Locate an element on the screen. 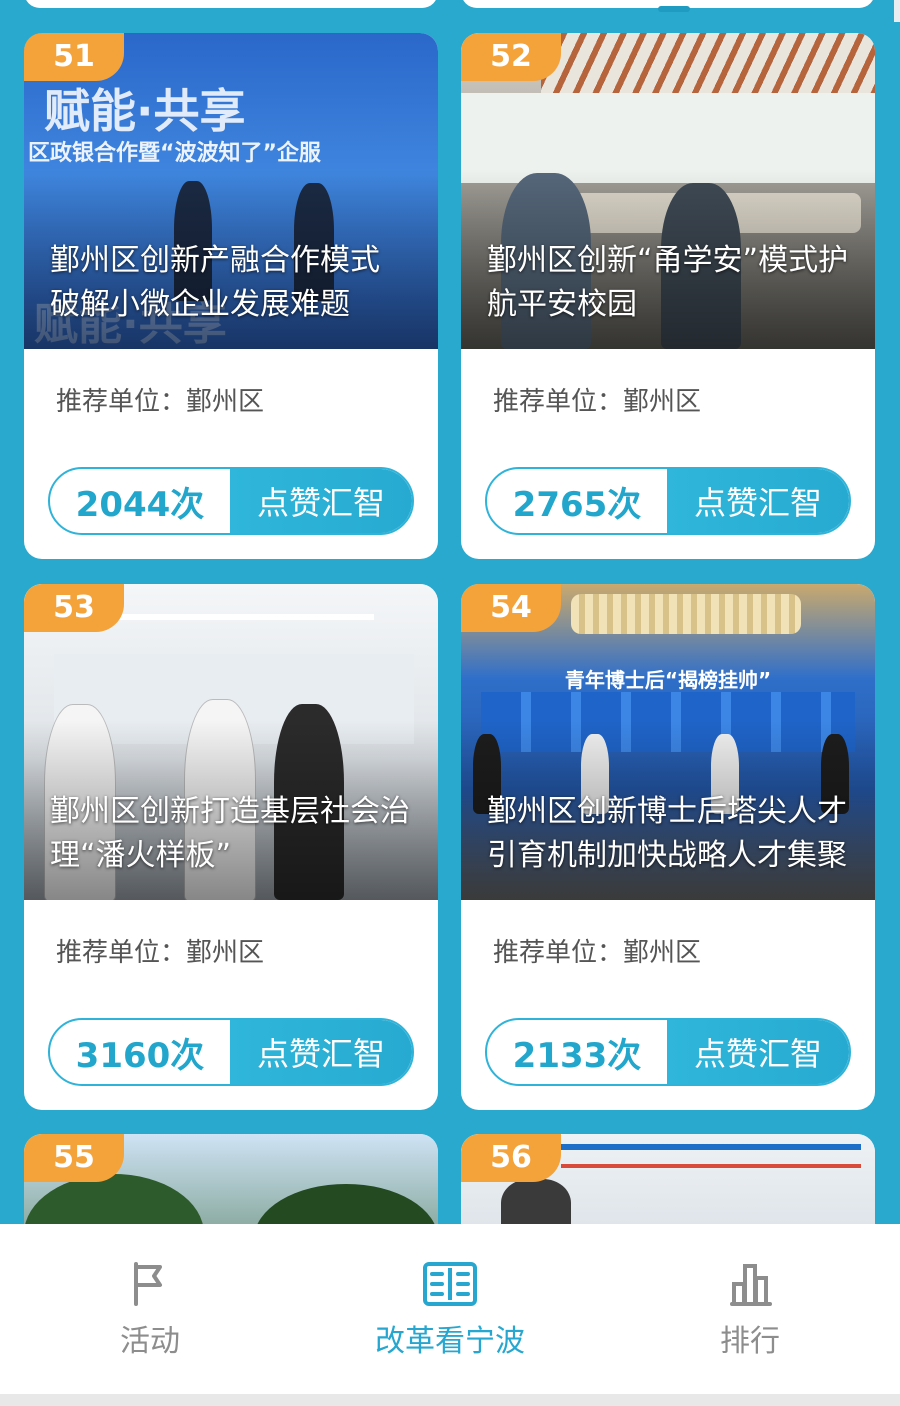 The width and height of the screenshot is (900, 1406). case-number-badge: 54 is located at coordinates (511, 608).